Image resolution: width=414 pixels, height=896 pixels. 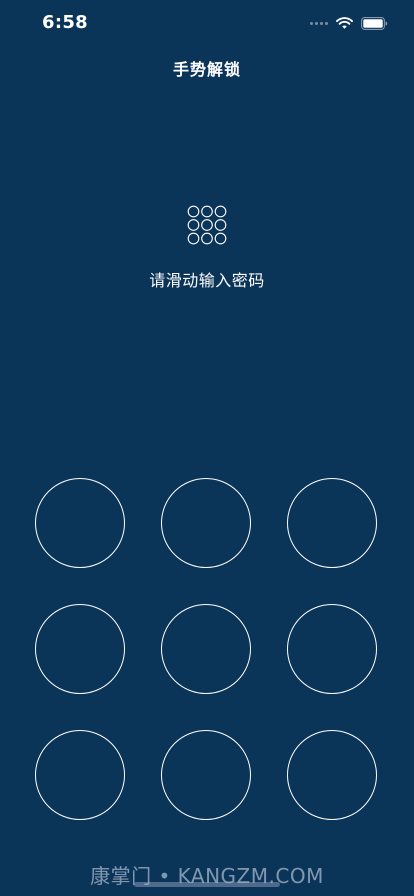 What do you see at coordinates (207, 225) in the screenshot?
I see `gesture-grid-icon` at bounding box center [207, 225].